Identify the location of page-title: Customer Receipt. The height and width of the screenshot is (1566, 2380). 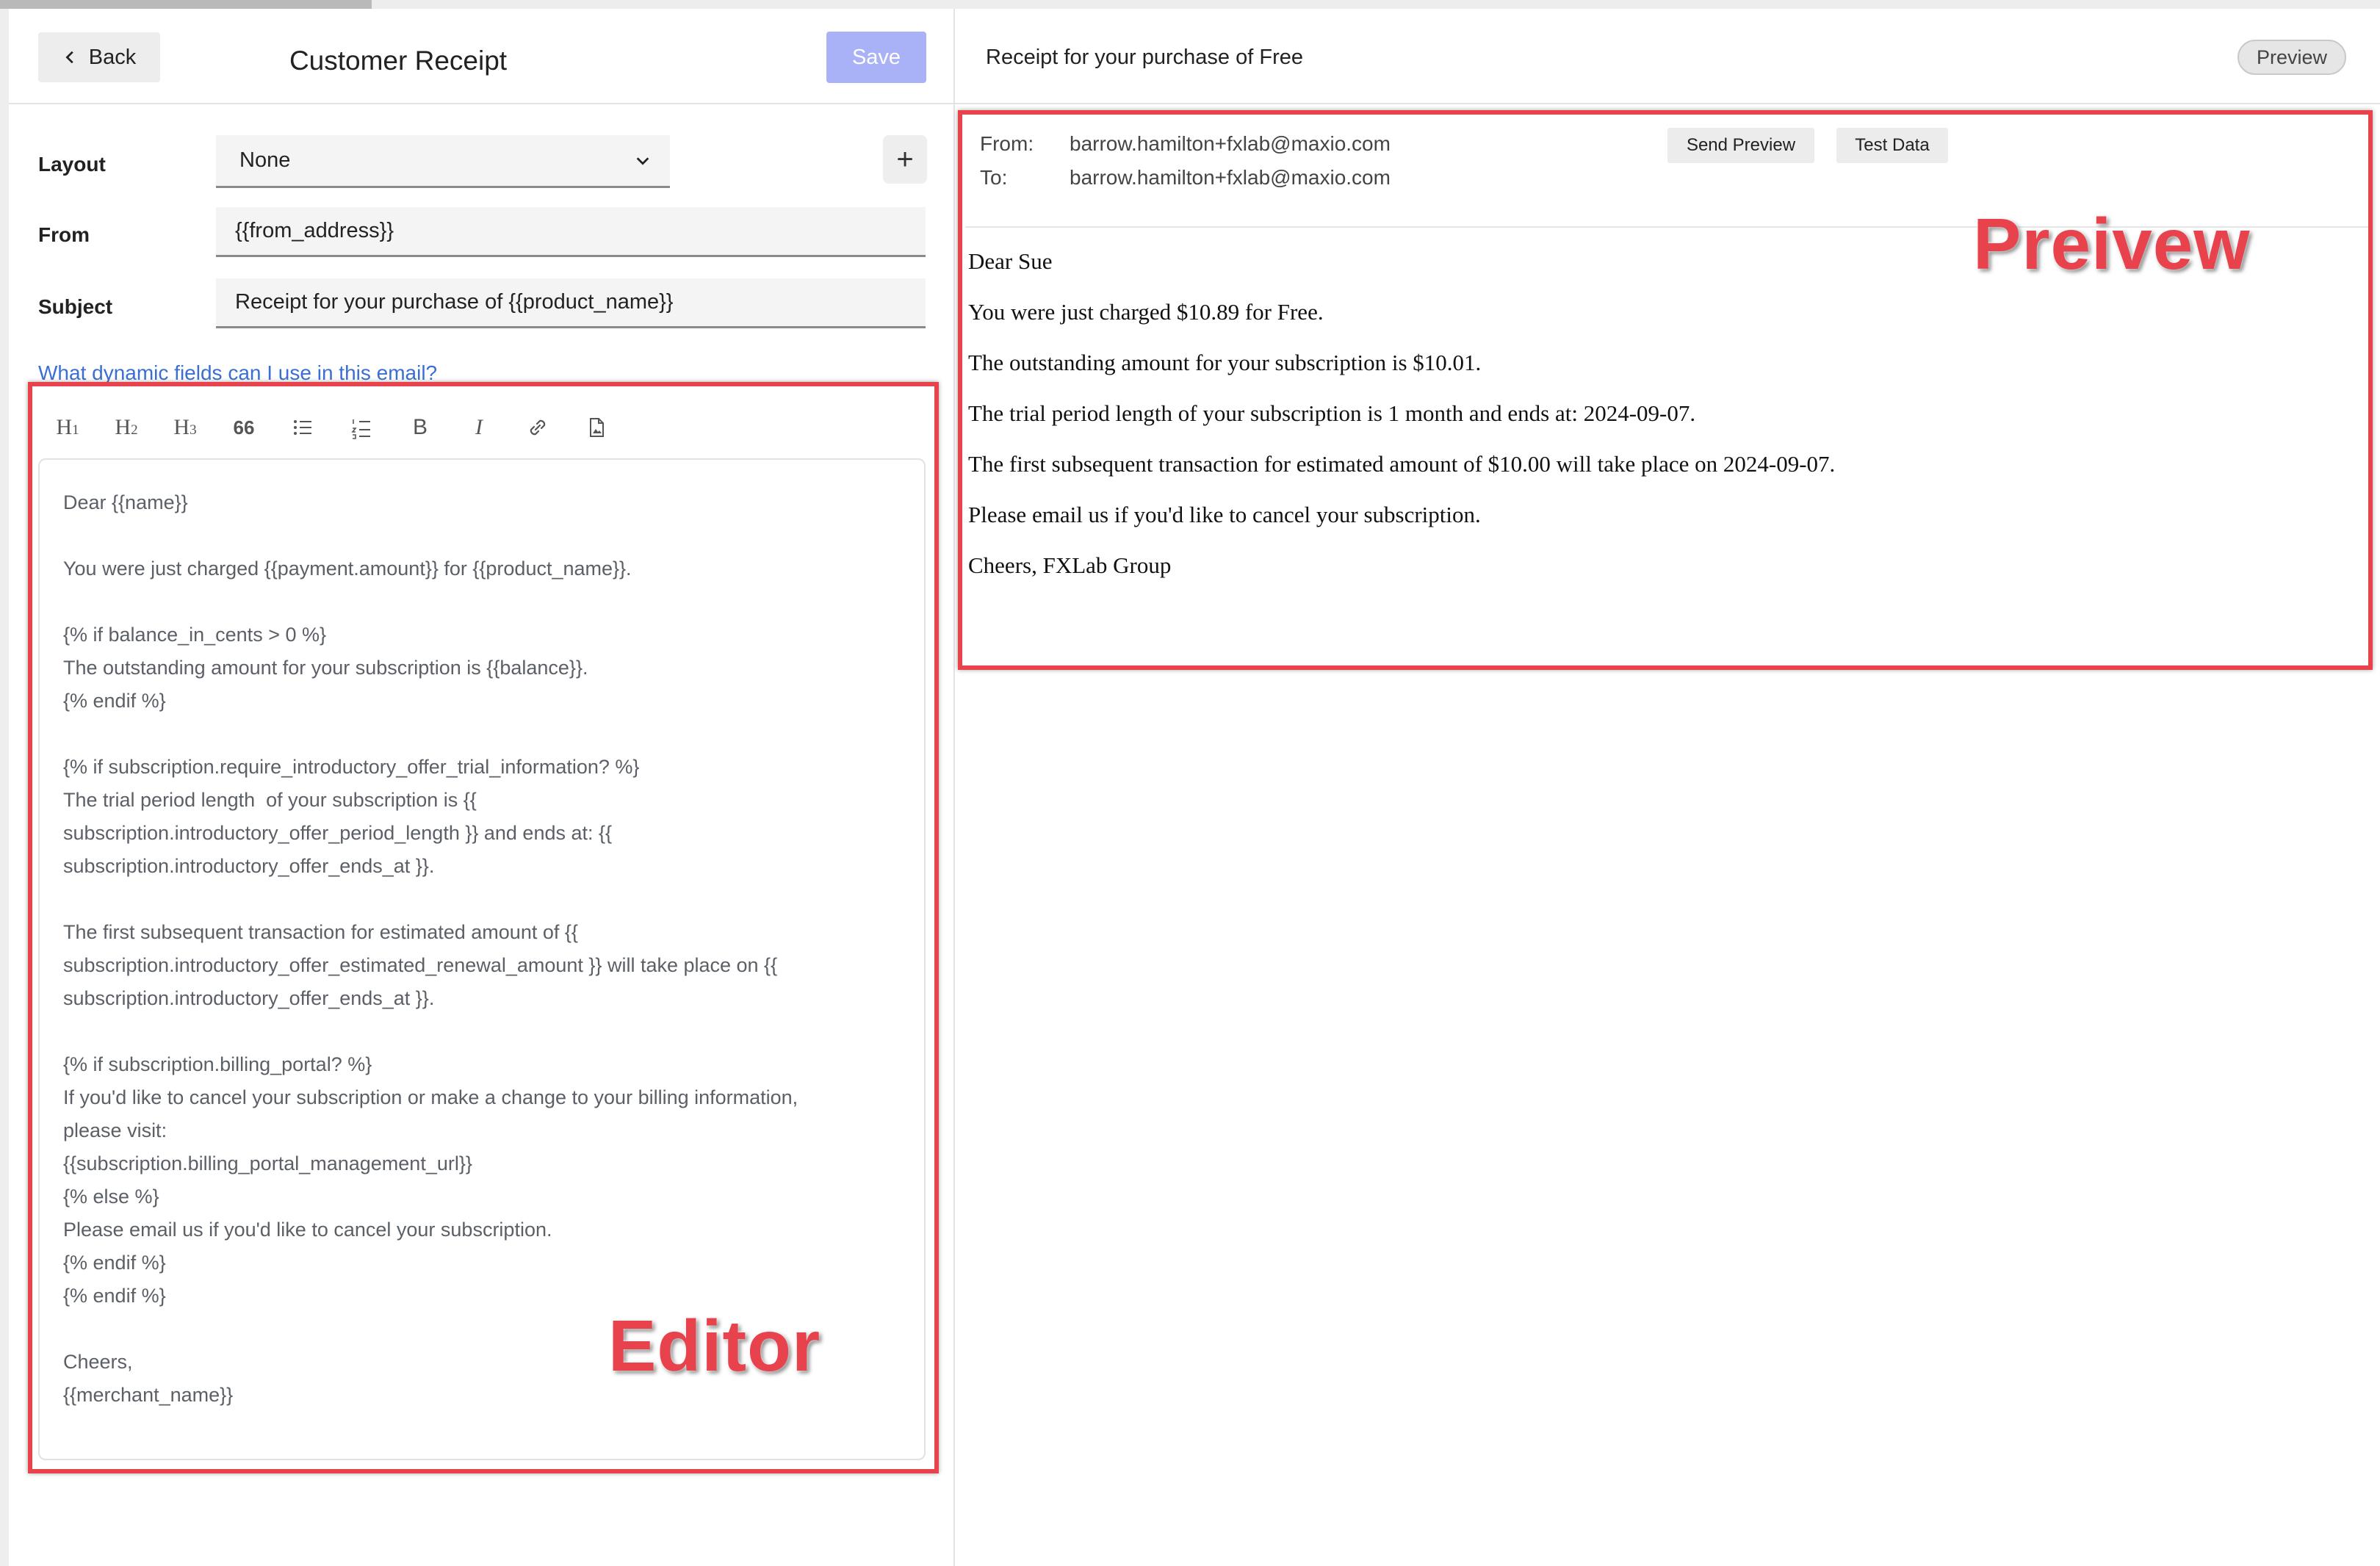
(398, 61).